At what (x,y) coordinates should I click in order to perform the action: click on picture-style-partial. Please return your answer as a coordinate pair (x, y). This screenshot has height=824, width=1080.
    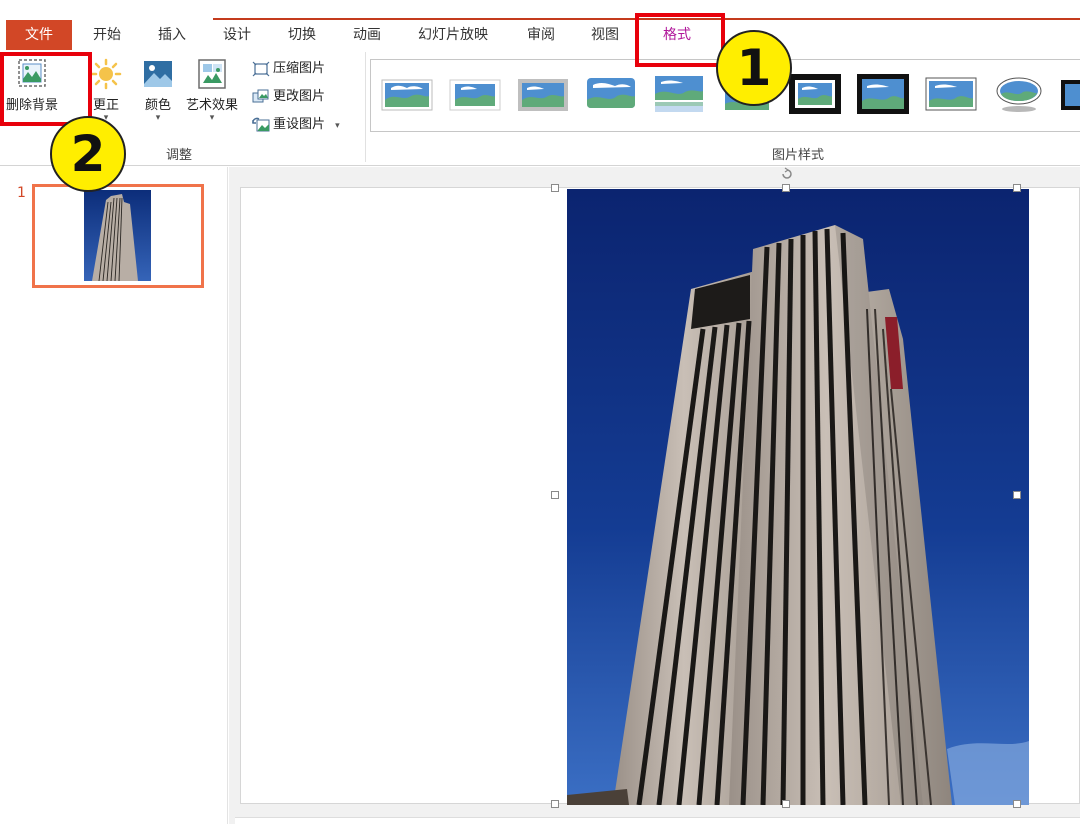
    Looking at the image, I should click on (1070, 94).